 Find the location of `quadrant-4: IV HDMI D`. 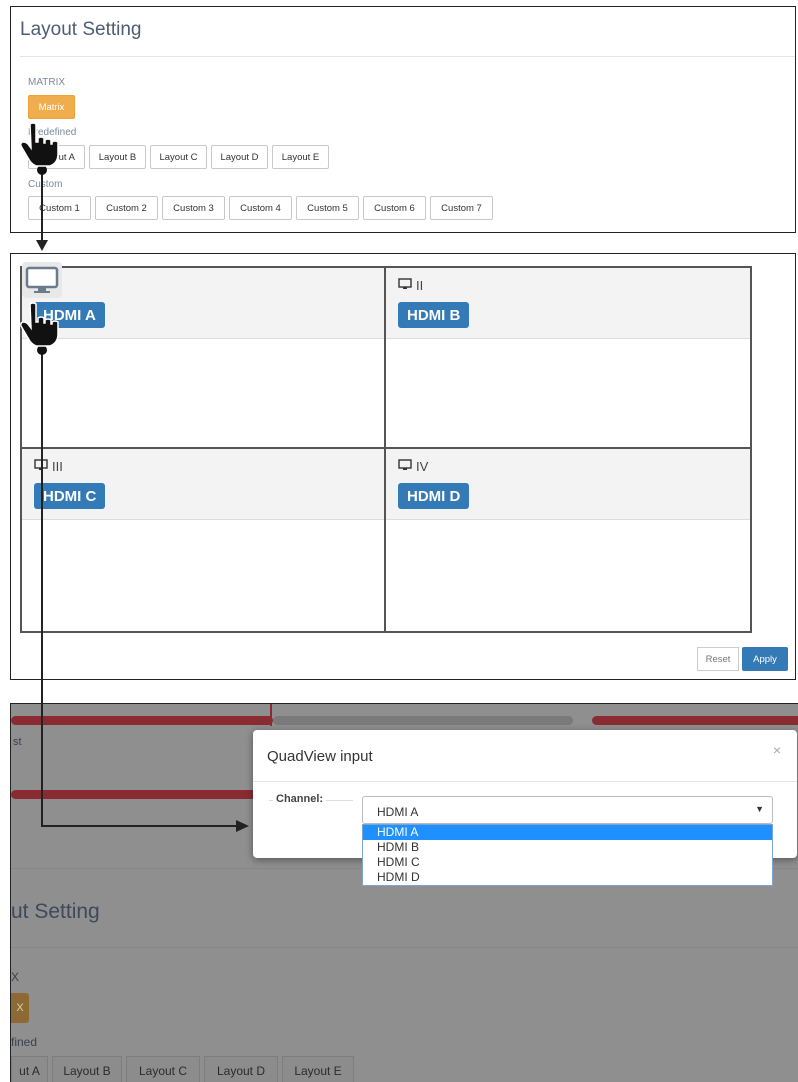

quadrant-4: IV HDMI D is located at coordinates (568, 540).